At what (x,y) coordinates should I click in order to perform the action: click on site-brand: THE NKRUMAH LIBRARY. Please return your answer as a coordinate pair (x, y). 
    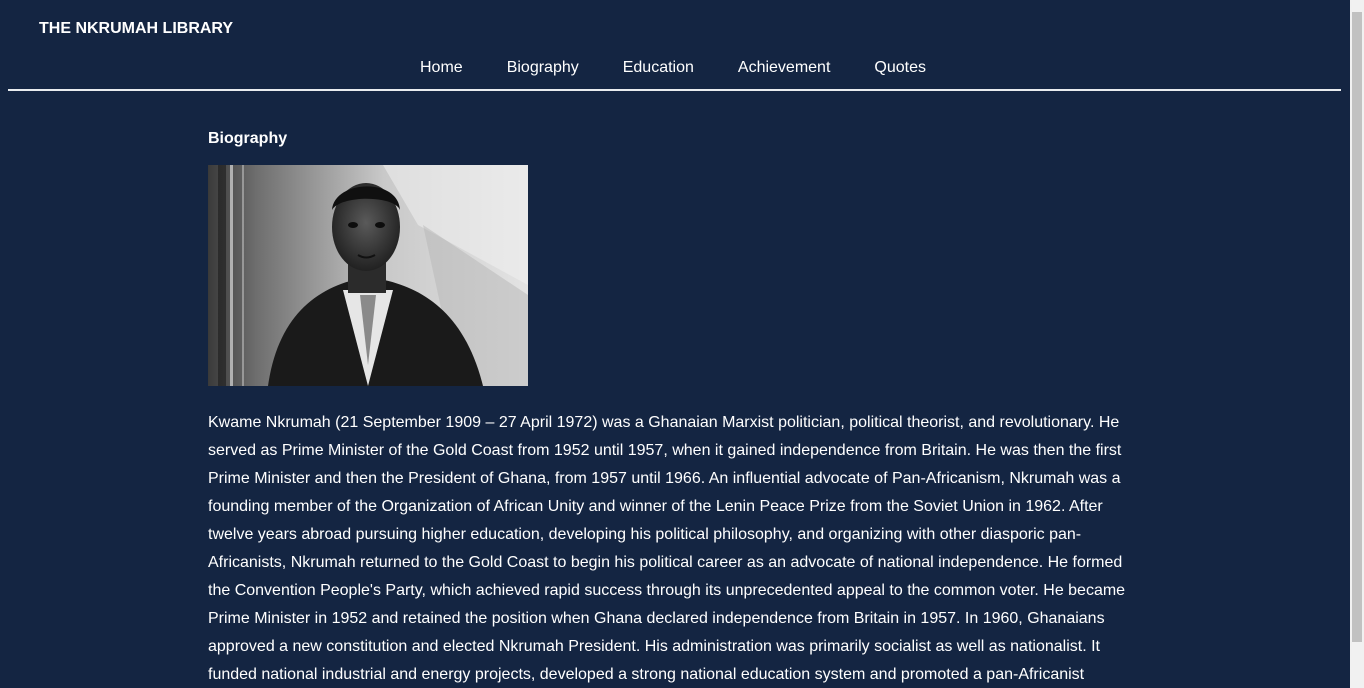
    Looking at the image, I should click on (136, 29).